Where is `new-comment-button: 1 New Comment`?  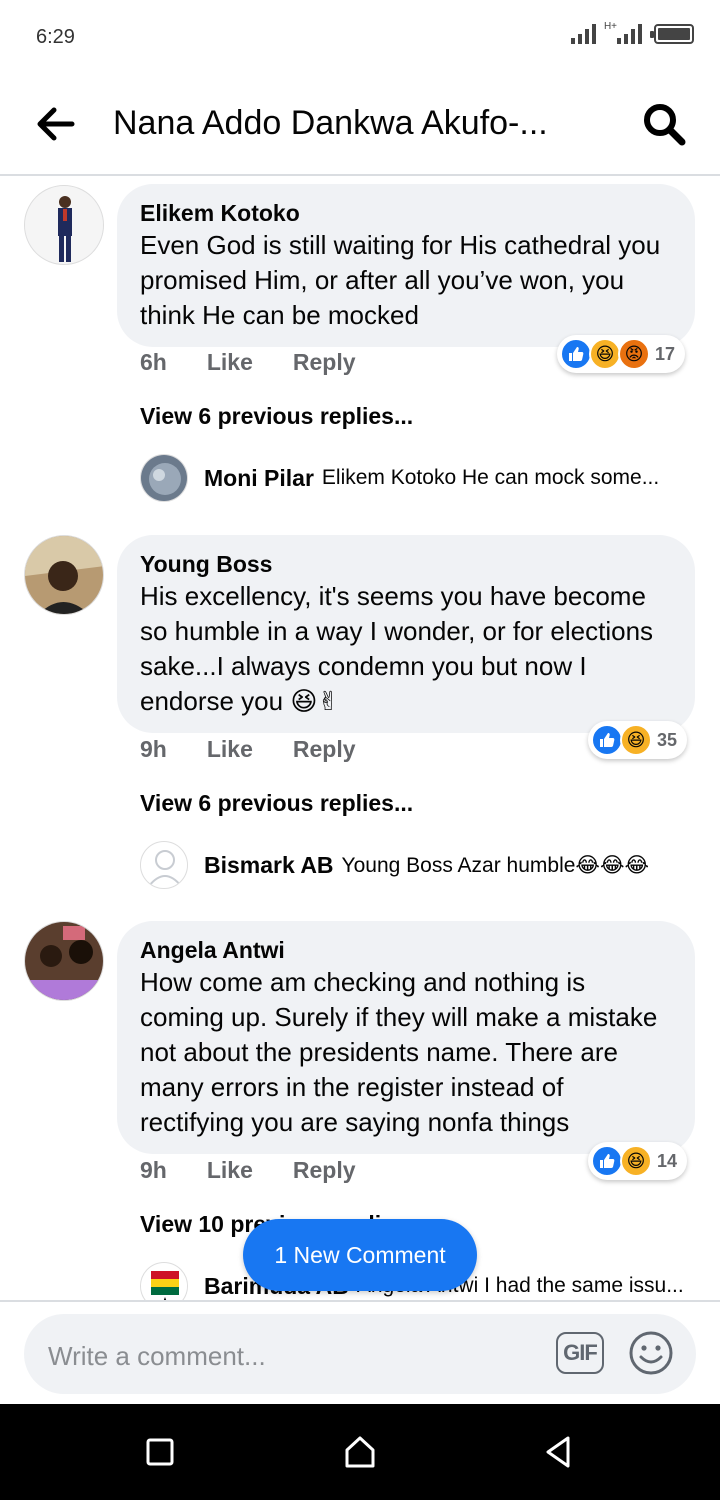 new-comment-button: 1 New Comment is located at coordinates (360, 1255).